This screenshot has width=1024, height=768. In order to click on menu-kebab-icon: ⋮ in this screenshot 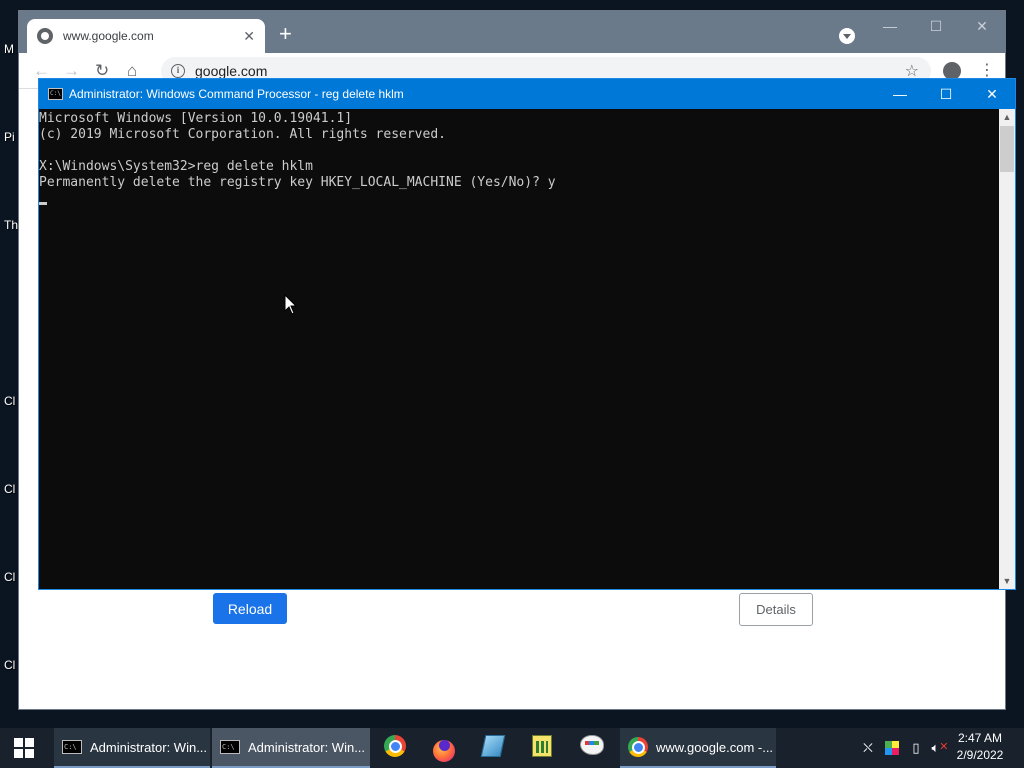, I will do `click(987, 70)`.